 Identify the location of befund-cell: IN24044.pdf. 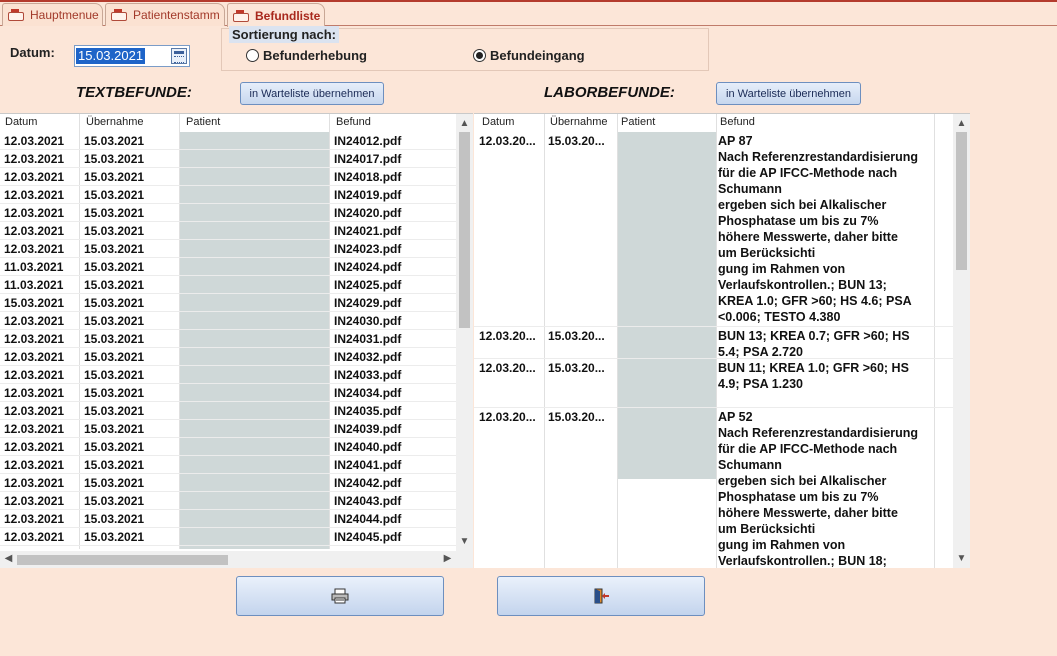
(368, 519).